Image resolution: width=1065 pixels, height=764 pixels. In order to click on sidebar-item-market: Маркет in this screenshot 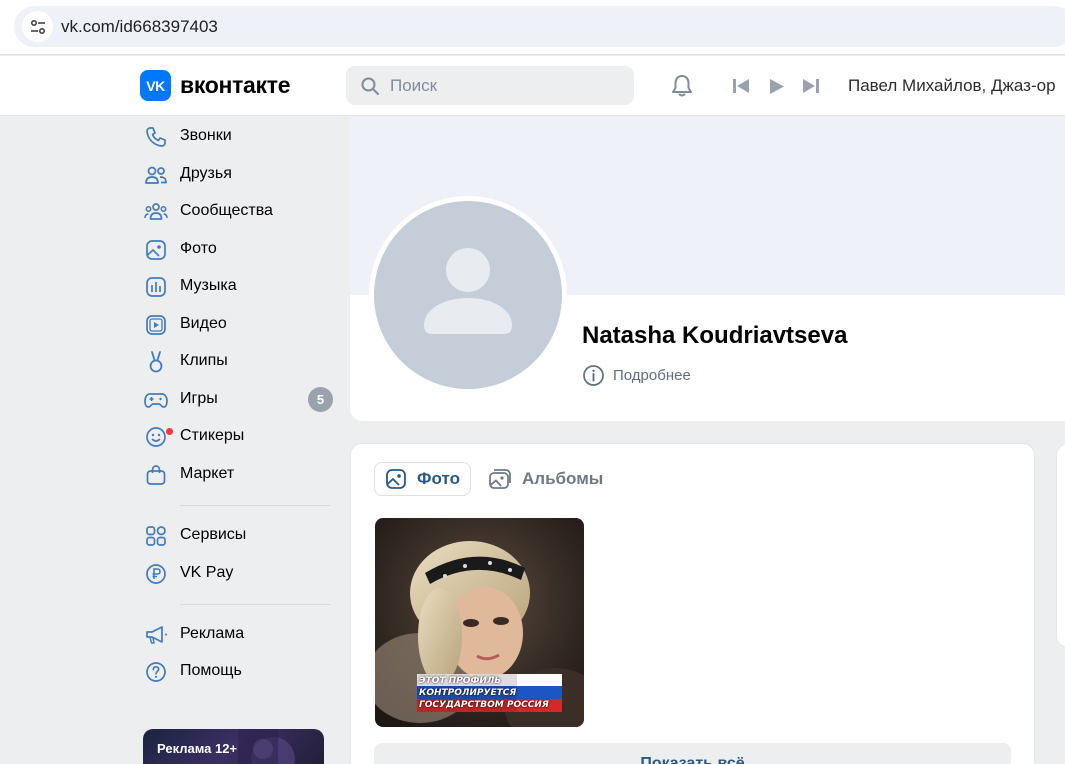, I will do `click(237, 474)`.